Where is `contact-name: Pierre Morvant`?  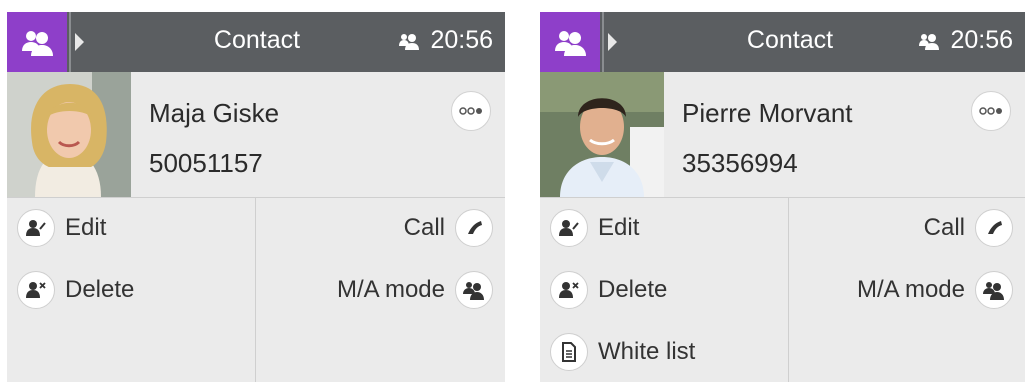
contact-name: Pierre Morvant is located at coordinates (767, 113).